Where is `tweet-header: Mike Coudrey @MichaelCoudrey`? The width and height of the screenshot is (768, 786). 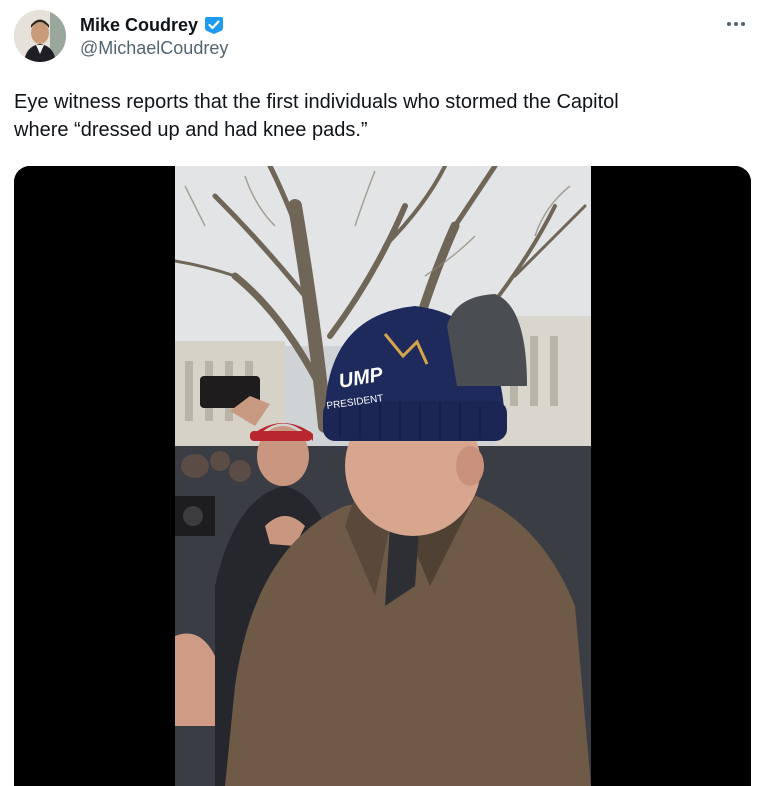
tweet-header: Mike Coudrey @MichaelCoudrey is located at coordinates (384, 38).